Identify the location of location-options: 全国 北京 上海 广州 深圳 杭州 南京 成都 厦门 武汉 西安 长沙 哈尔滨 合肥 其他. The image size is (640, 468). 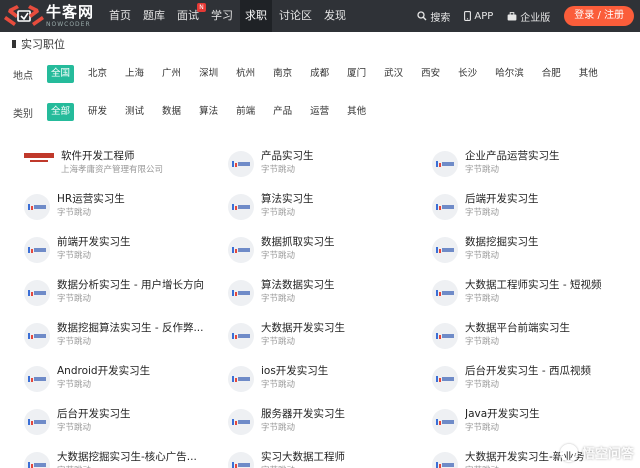
(329, 74).